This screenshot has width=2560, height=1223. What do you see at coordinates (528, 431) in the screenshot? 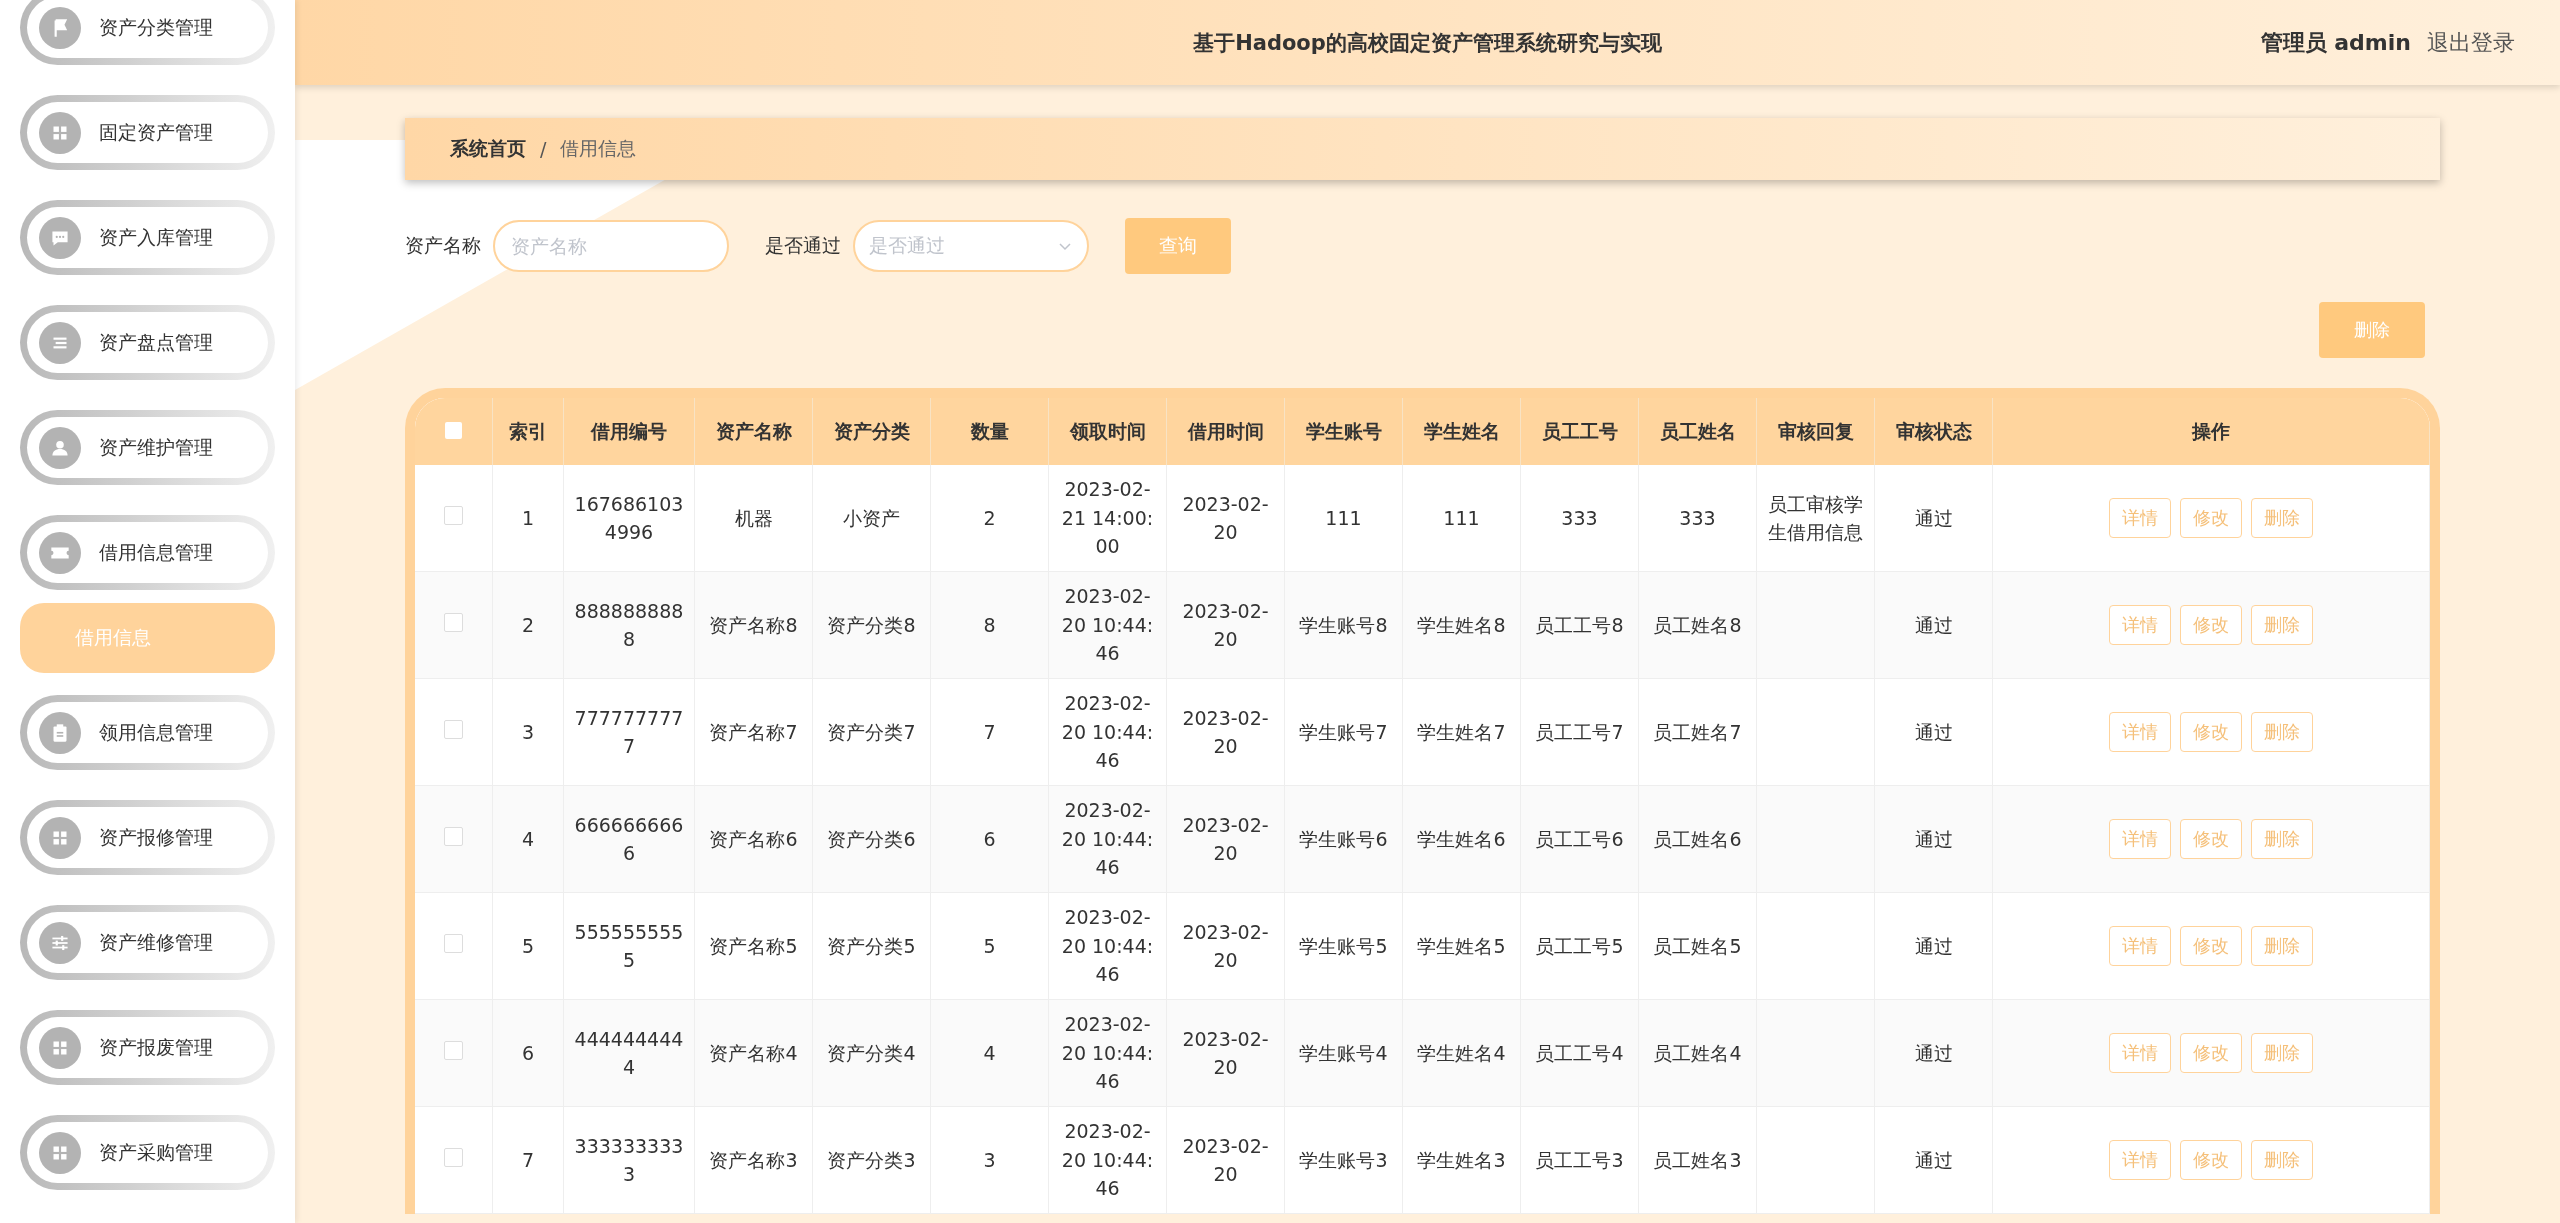
I see `column-header: 索引` at bounding box center [528, 431].